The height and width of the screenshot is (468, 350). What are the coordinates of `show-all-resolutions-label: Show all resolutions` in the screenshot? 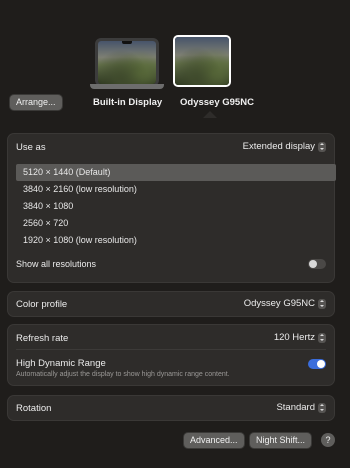 It's located at (56, 264).